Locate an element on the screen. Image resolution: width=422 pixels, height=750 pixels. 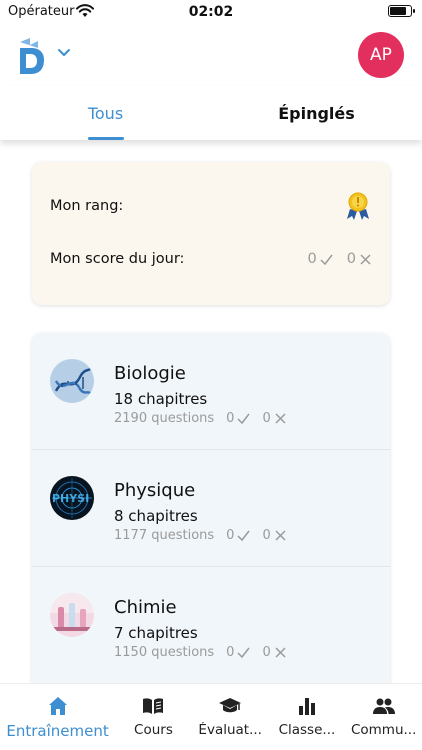
subject-item-biologie: Biologie 18 chapitres 2190 questions 0 0 is located at coordinates (211, 391).